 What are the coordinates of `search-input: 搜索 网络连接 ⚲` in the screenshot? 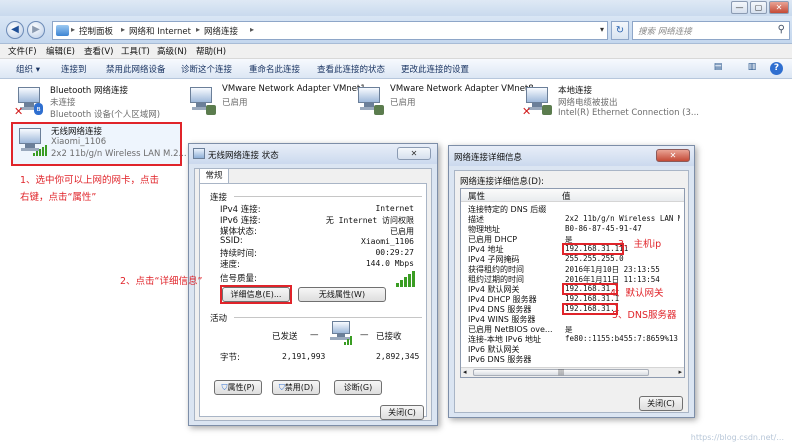 It's located at (711, 30).